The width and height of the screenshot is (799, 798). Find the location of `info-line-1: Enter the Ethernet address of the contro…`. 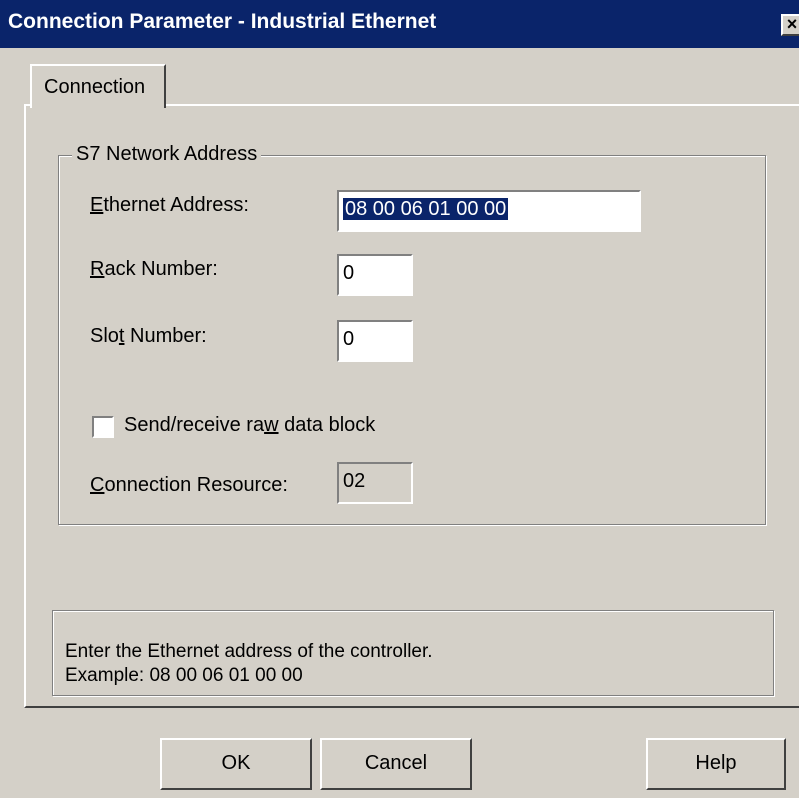

info-line-1: Enter the Ethernet address of the contro… is located at coordinates (249, 651).